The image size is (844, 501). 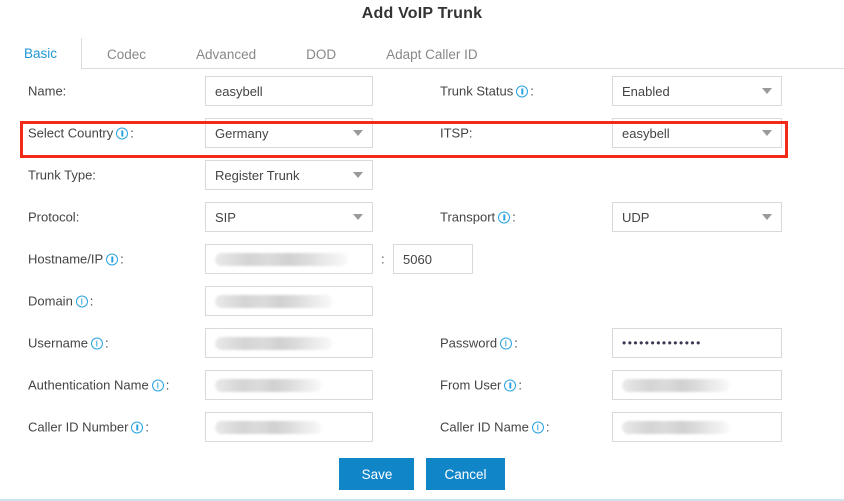 I want to click on domain-label: Domain:, so click(x=60, y=301).